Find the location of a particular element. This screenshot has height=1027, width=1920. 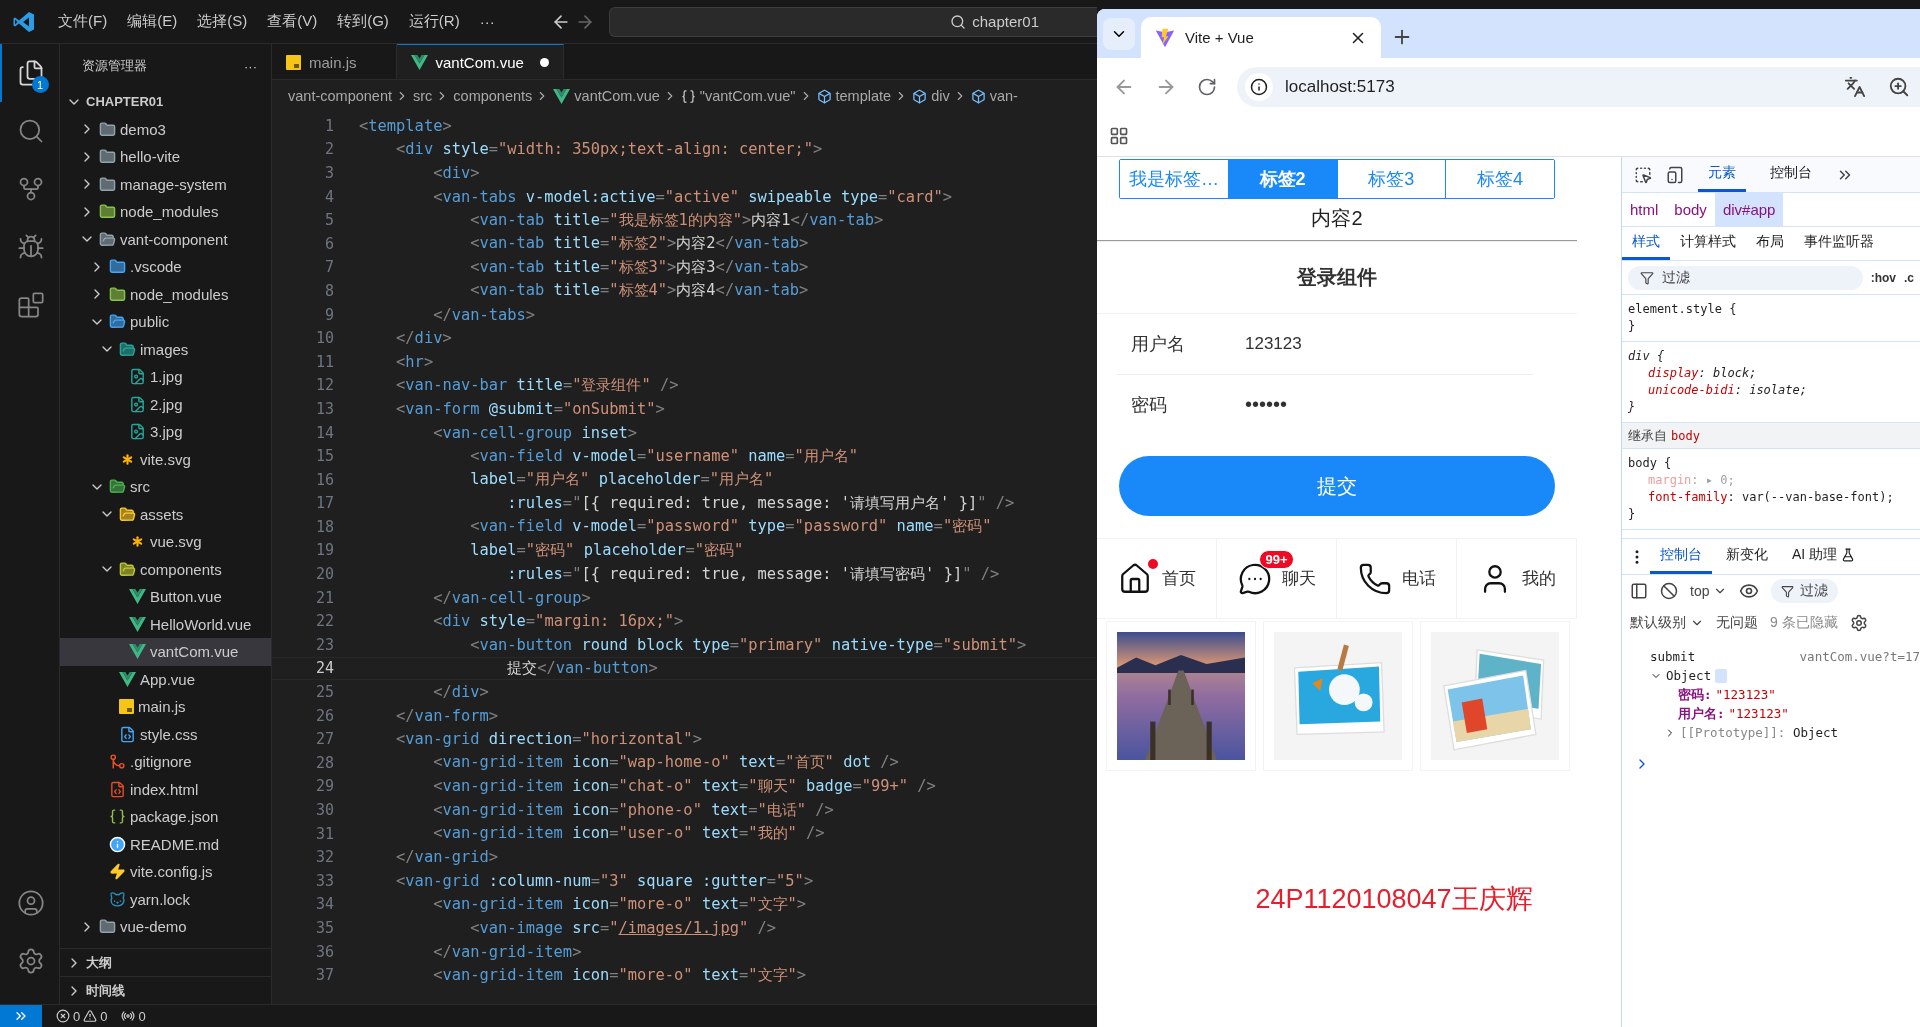

file-tree-item: hello-vite is located at coordinates (165, 157).